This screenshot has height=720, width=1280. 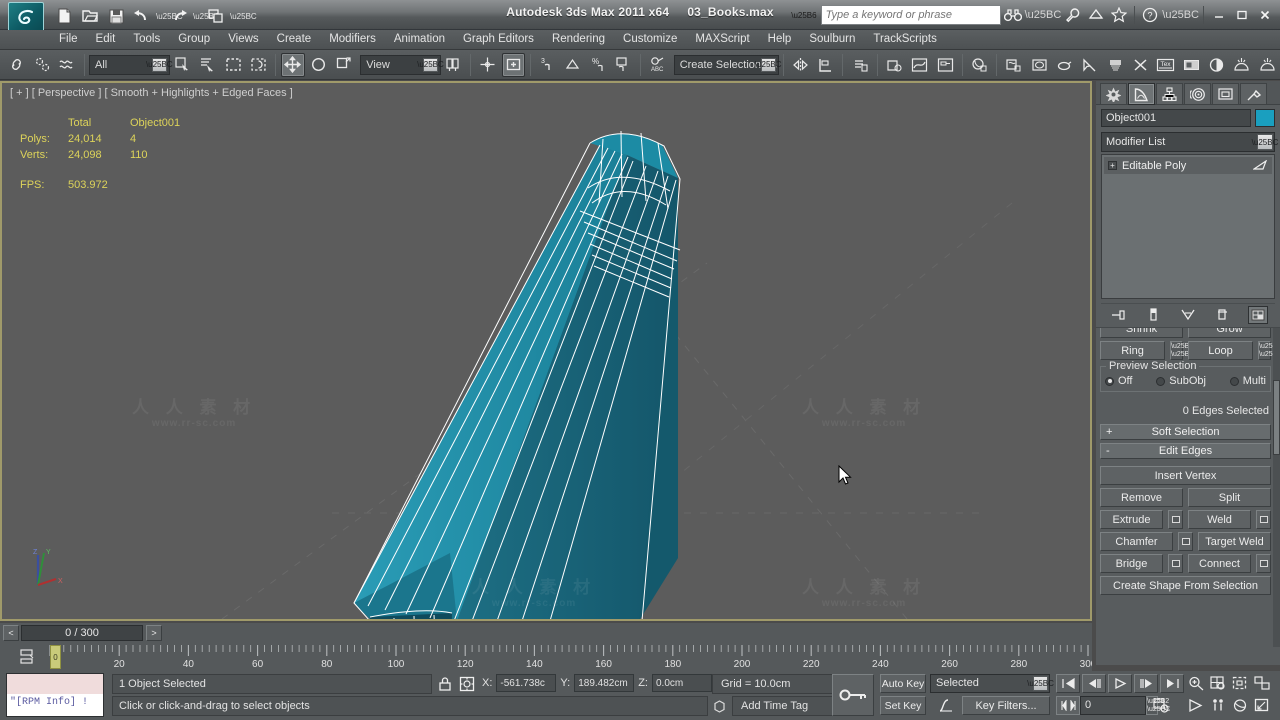 What do you see at coordinates (1038, 65) in the screenshot?
I see `rendered-frame-window-icon` at bounding box center [1038, 65].